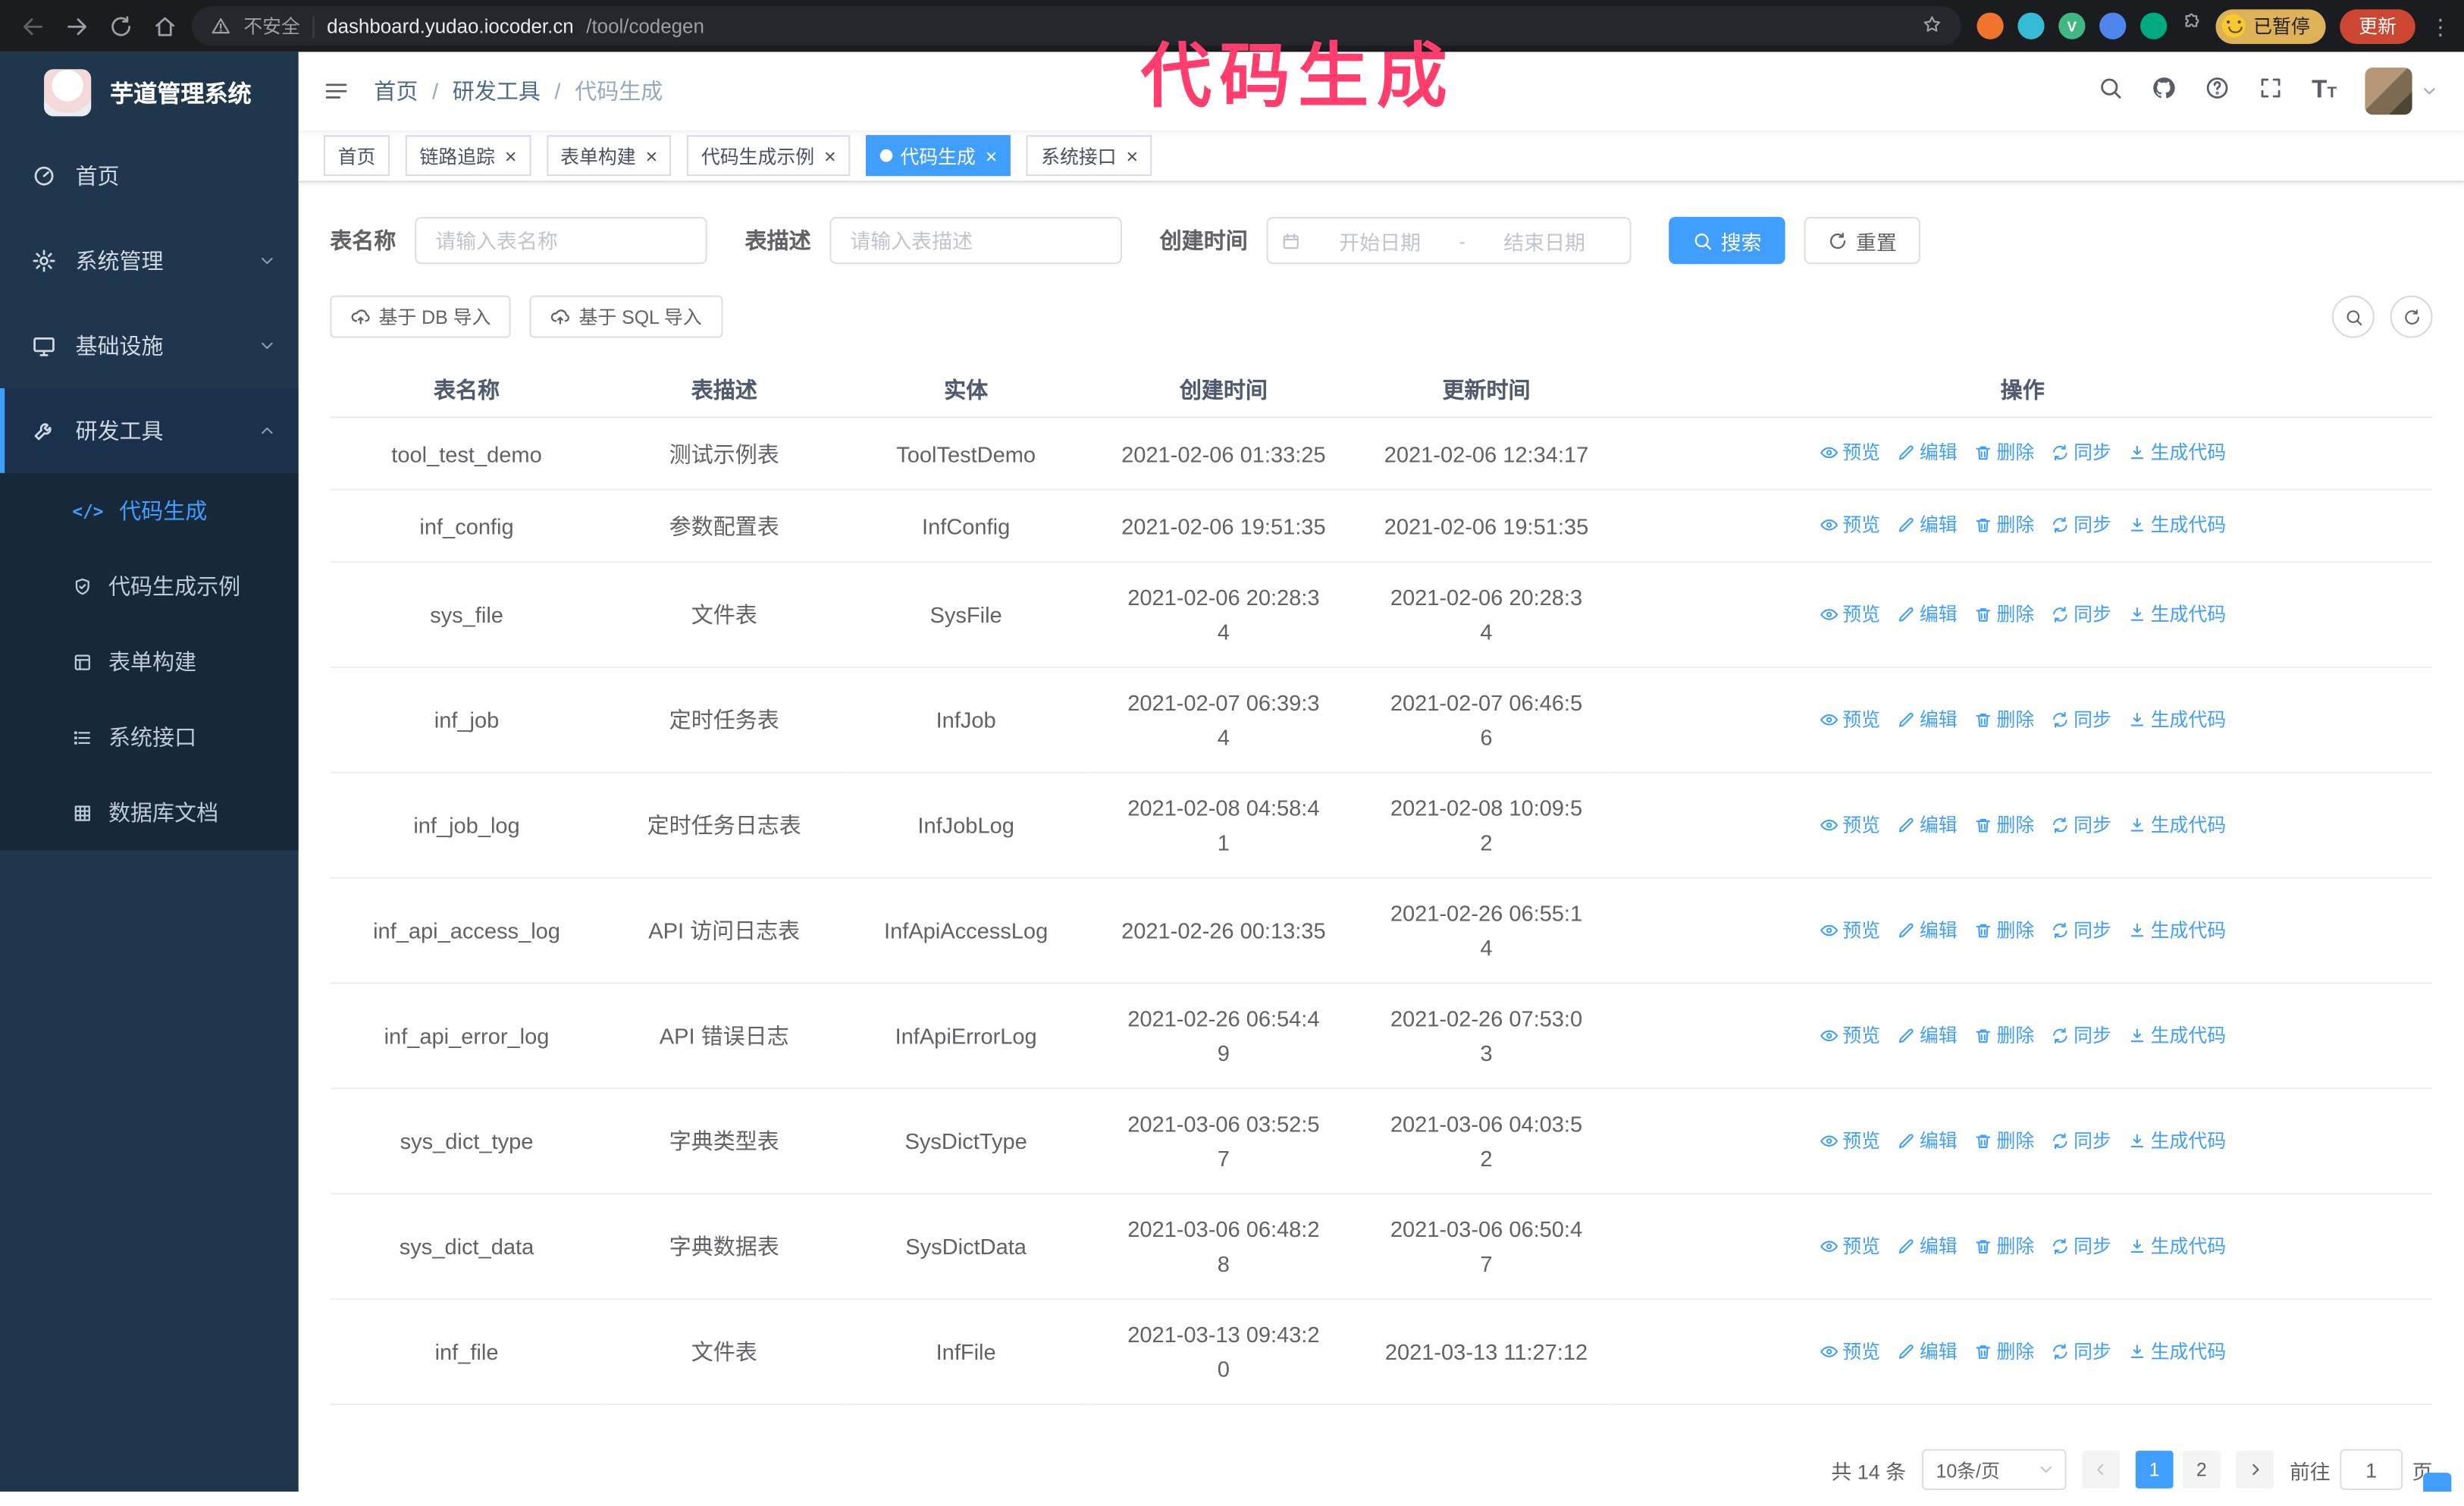 The image size is (2464, 1506). Describe the element at coordinates (2371, 1469) in the screenshot. I see `goto-page-input` at that location.